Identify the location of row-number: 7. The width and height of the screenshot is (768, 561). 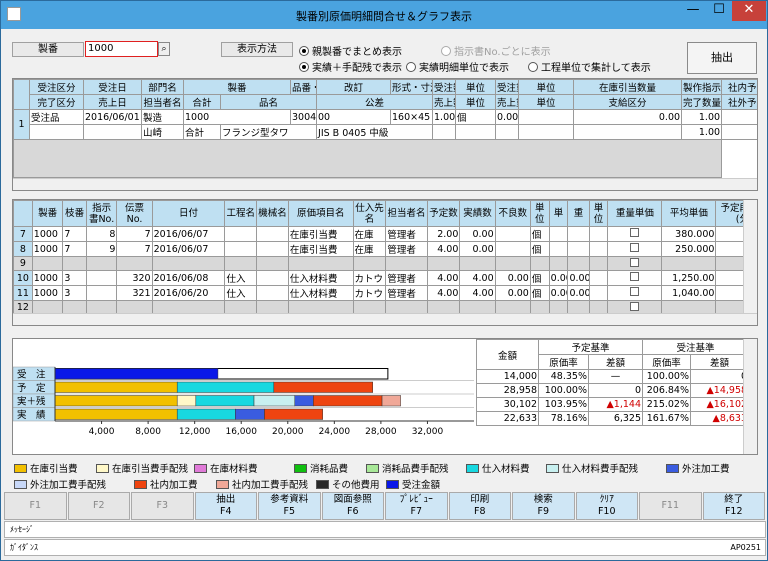
(23, 234).